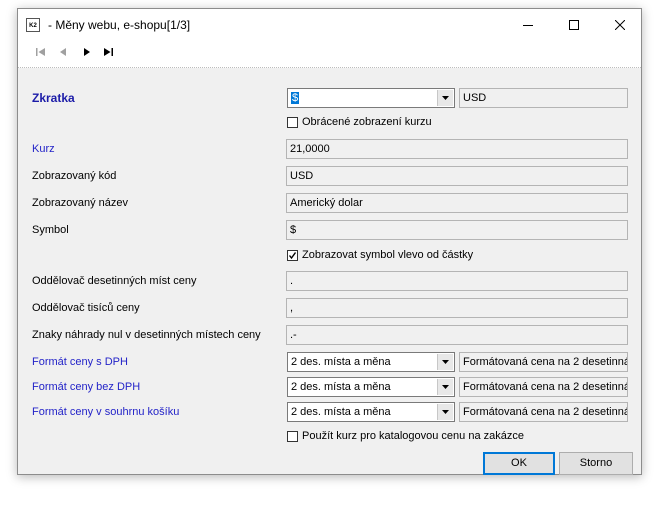 The width and height of the screenshot is (668, 516). I want to click on price-with-vat-selected: 2 des. místa a měna, so click(341, 362).